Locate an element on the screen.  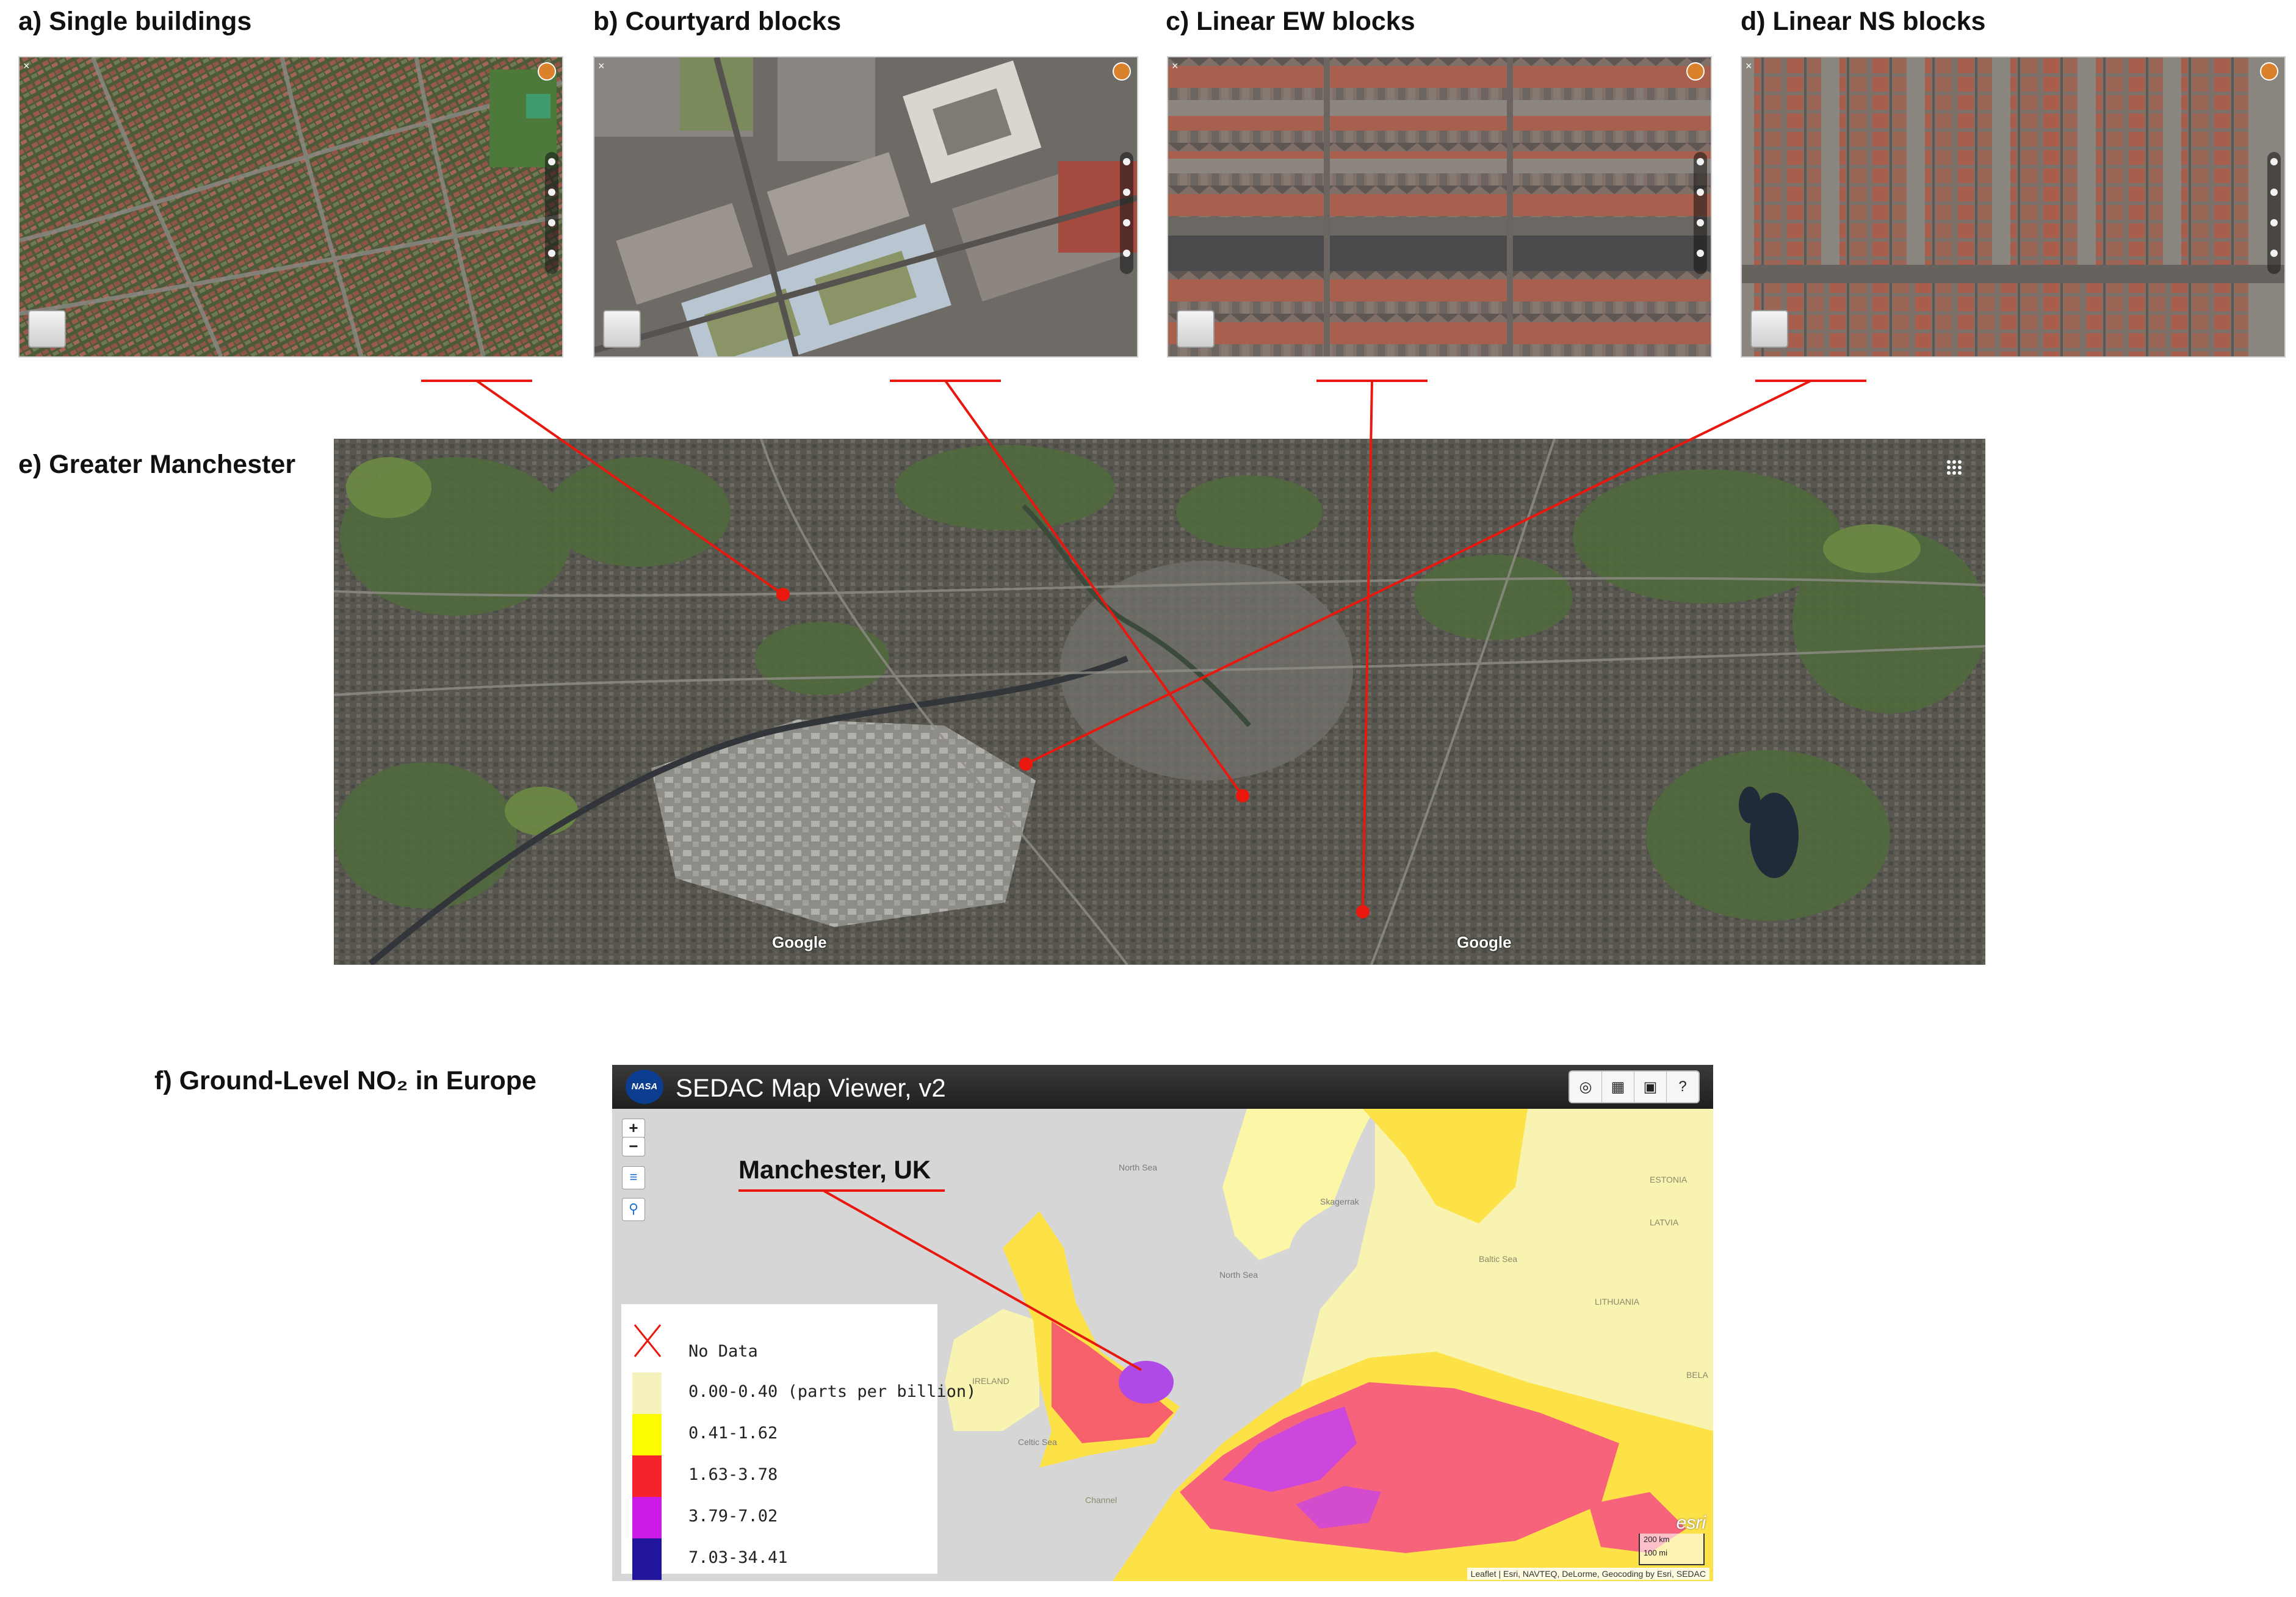
grid-icon: ▦ is located at coordinates (1618, 1087).